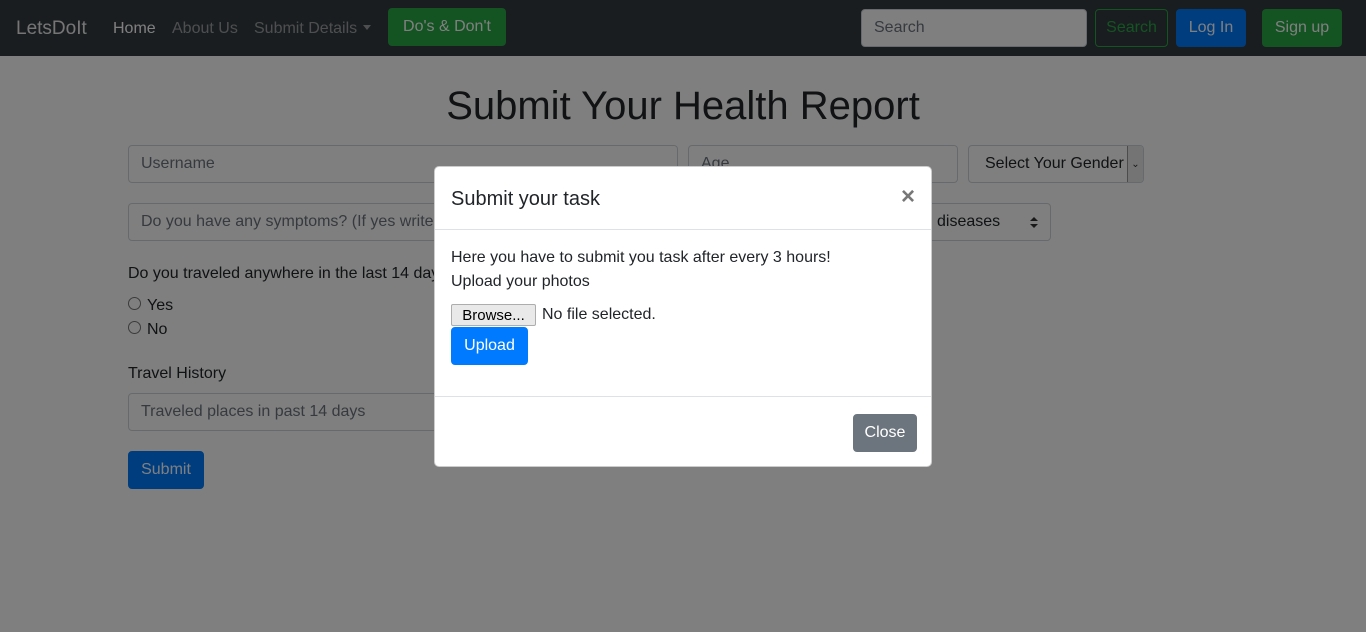 This screenshot has height=632, width=1366. Describe the element at coordinates (683, 198) in the screenshot. I see `modal-header: Submit your task ×` at that location.